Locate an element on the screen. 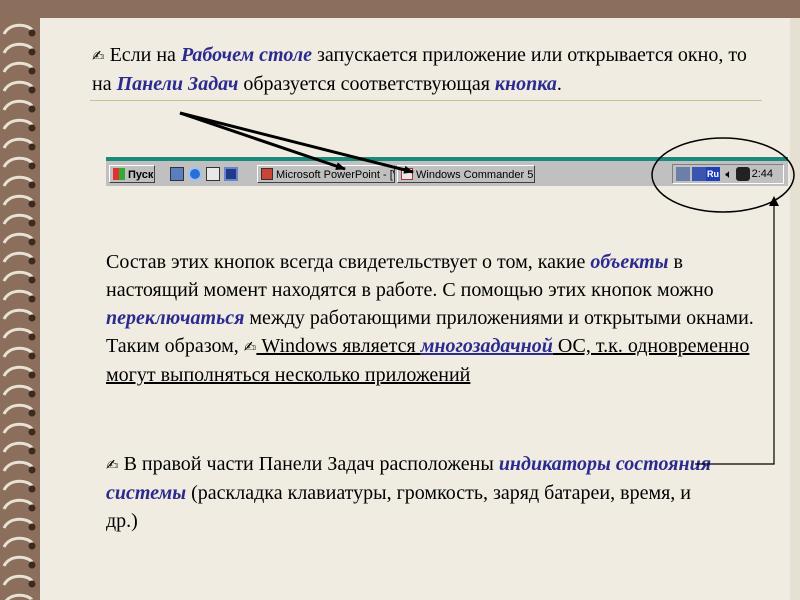 This screenshot has height=600, width=800. connector-line is located at coordinates (735, 335).